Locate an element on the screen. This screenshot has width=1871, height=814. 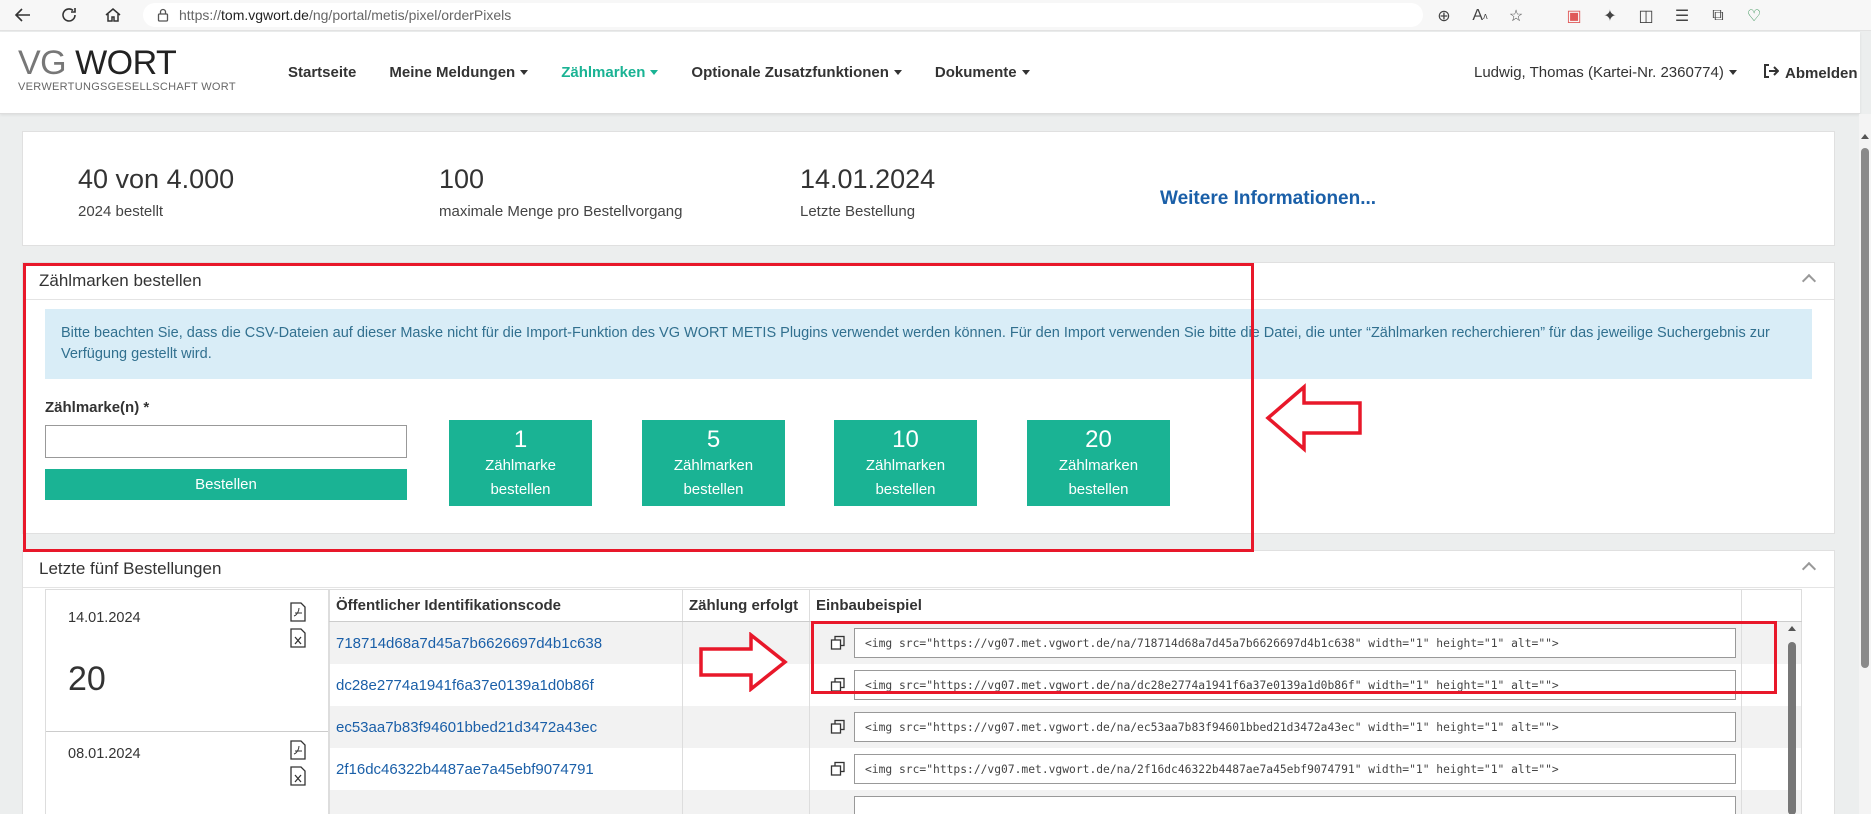
table-row is located at coordinates (1065, 802).